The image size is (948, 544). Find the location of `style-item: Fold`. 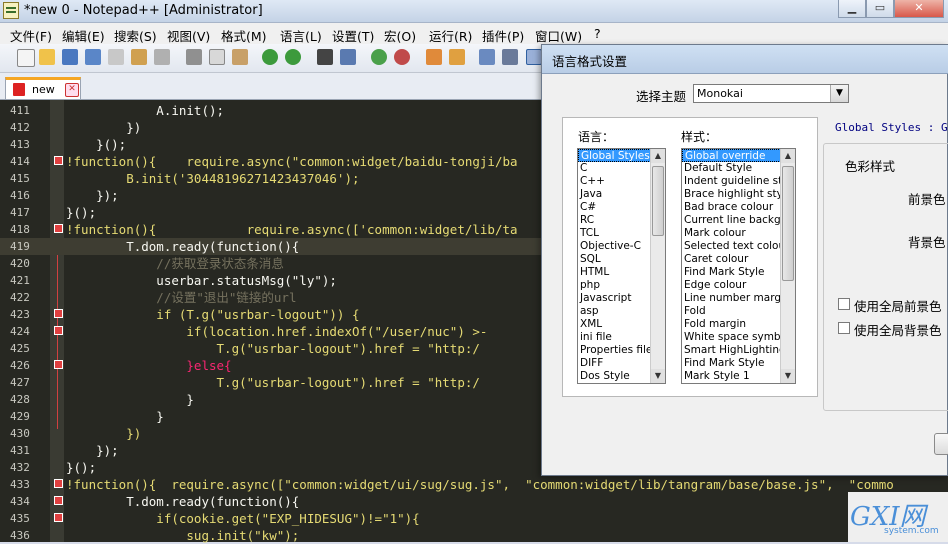

style-item: Fold is located at coordinates (738, 311).